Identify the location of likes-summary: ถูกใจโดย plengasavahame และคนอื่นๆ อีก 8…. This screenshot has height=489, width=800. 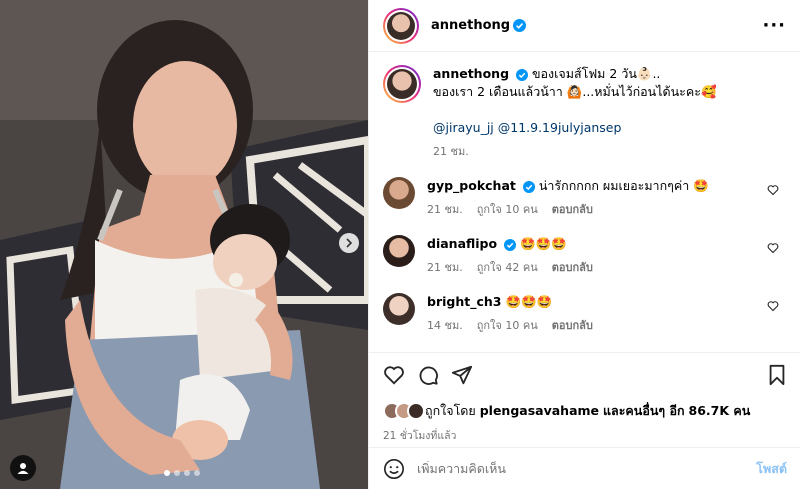
(585, 411).